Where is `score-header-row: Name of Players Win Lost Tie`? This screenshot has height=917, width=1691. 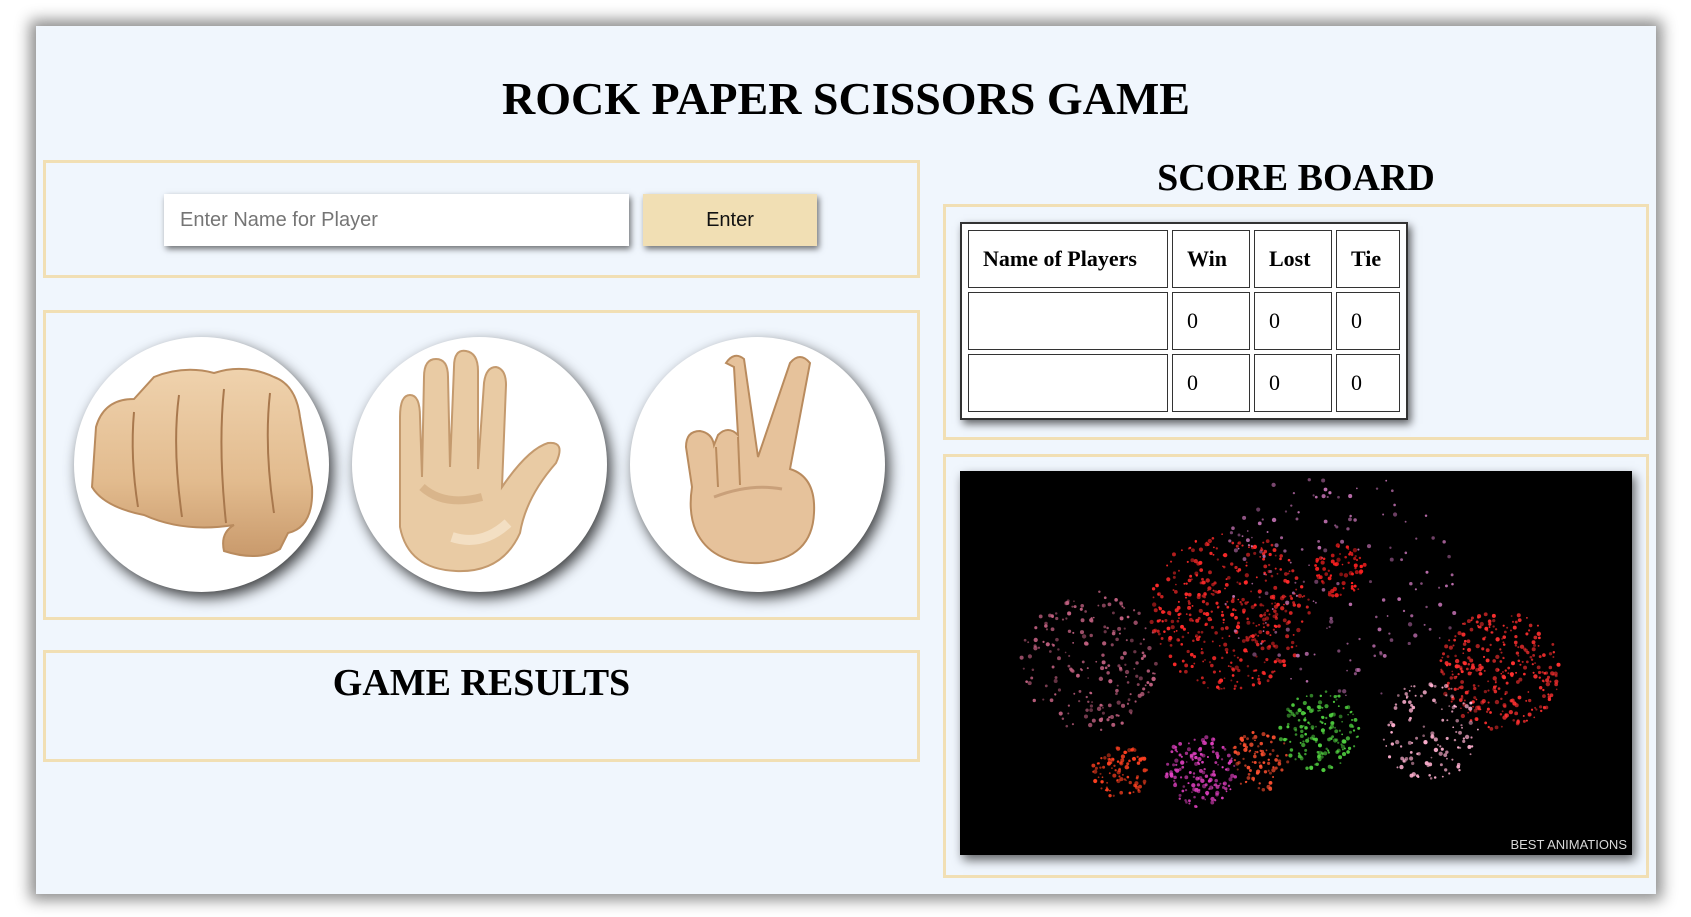 score-header-row: Name of Players Win Lost Tie is located at coordinates (1184, 259).